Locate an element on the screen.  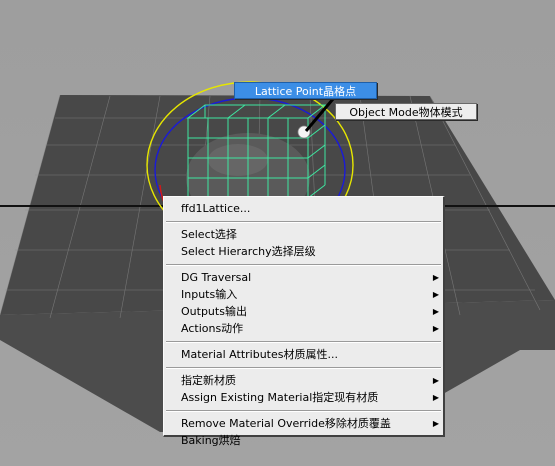
menu-item-select-hierarchy: Select Hierarchy选择层级 is located at coordinates (303, 251).